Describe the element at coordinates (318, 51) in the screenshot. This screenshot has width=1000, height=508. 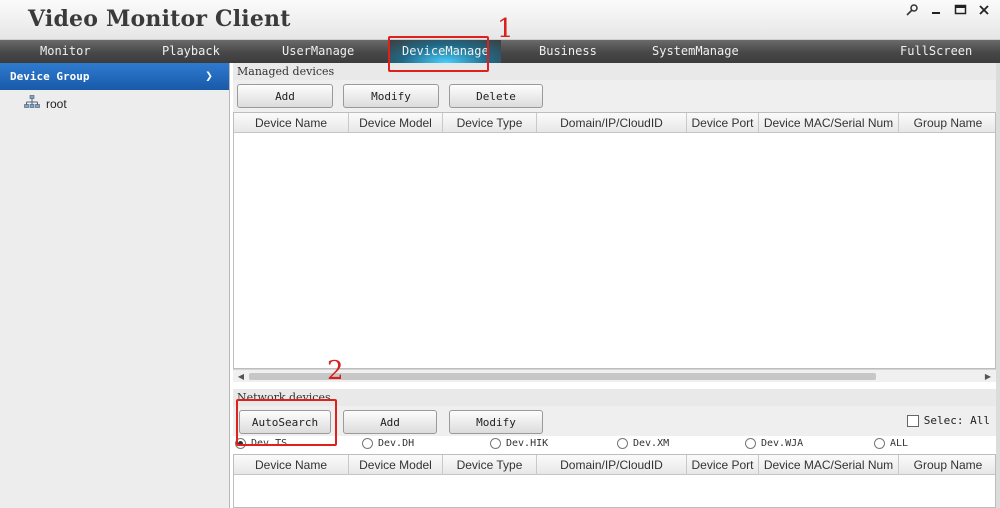
I see `menu-usermanage: UserManage` at that location.